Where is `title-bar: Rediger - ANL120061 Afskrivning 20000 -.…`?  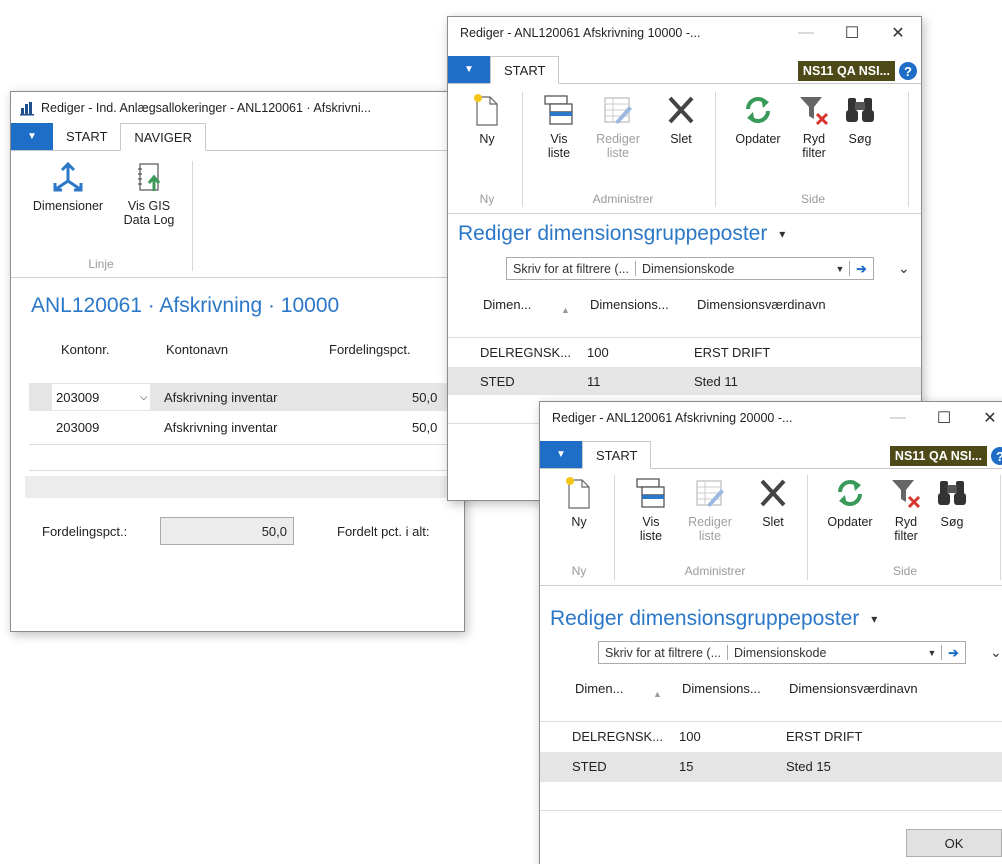 title-bar: Rediger - ANL120061 Afskrivning 20000 -.… is located at coordinates (771, 417).